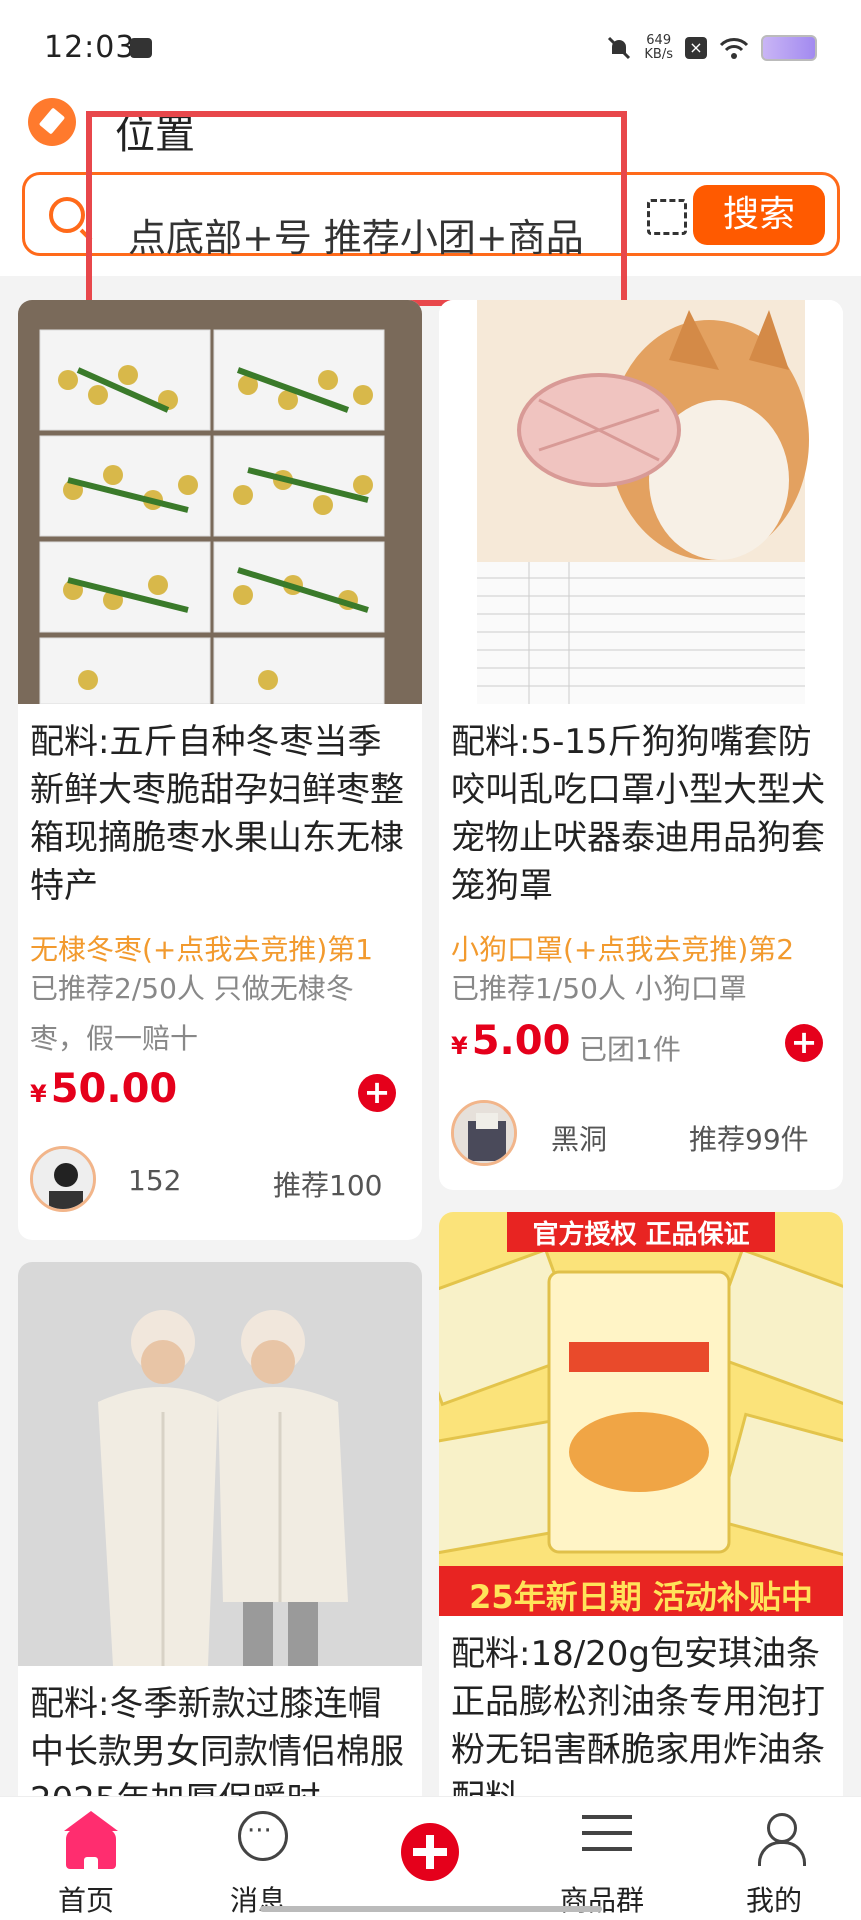 This screenshot has height=1920, width=861. I want to click on nav-messages: 消息, so click(258, 1858).